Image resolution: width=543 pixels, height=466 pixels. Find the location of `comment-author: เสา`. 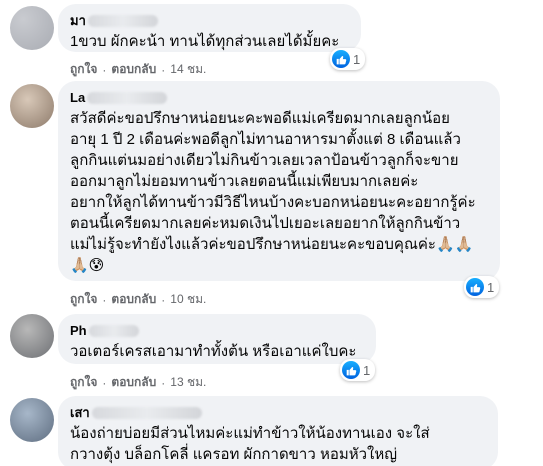

comment-author: เสา is located at coordinates (278, 412).